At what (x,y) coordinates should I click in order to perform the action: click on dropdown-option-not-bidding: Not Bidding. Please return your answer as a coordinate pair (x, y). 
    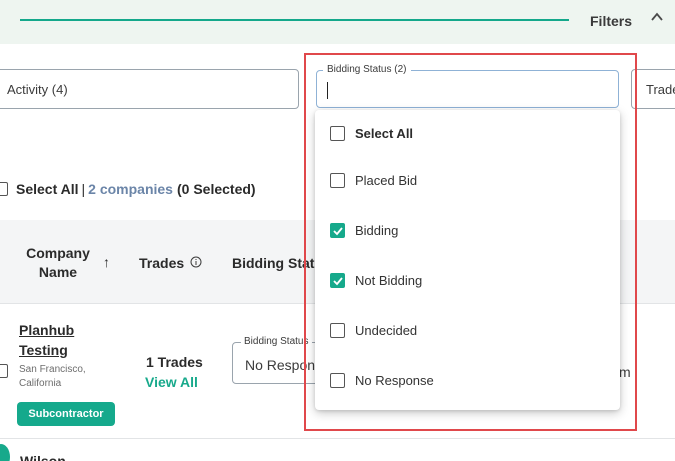
    Looking at the image, I should click on (376, 280).